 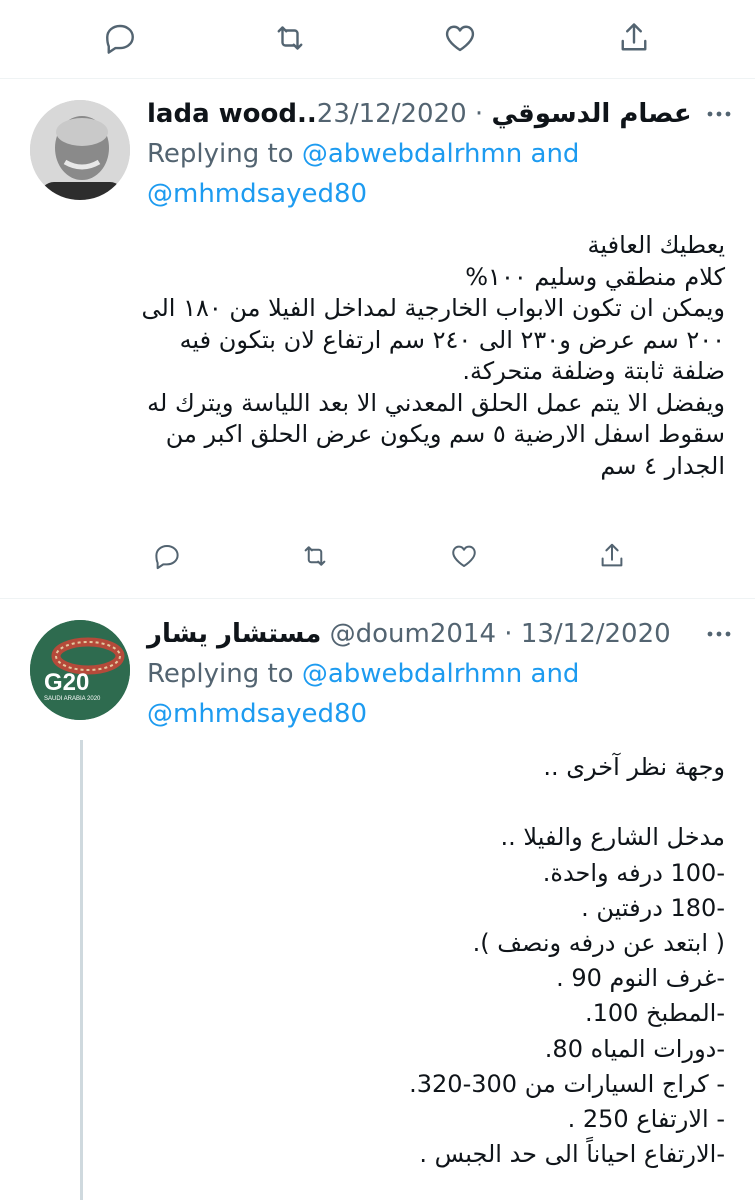 What do you see at coordinates (392, 556) in the screenshot?
I see `tweet-actions` at bounding box center [392, 556].